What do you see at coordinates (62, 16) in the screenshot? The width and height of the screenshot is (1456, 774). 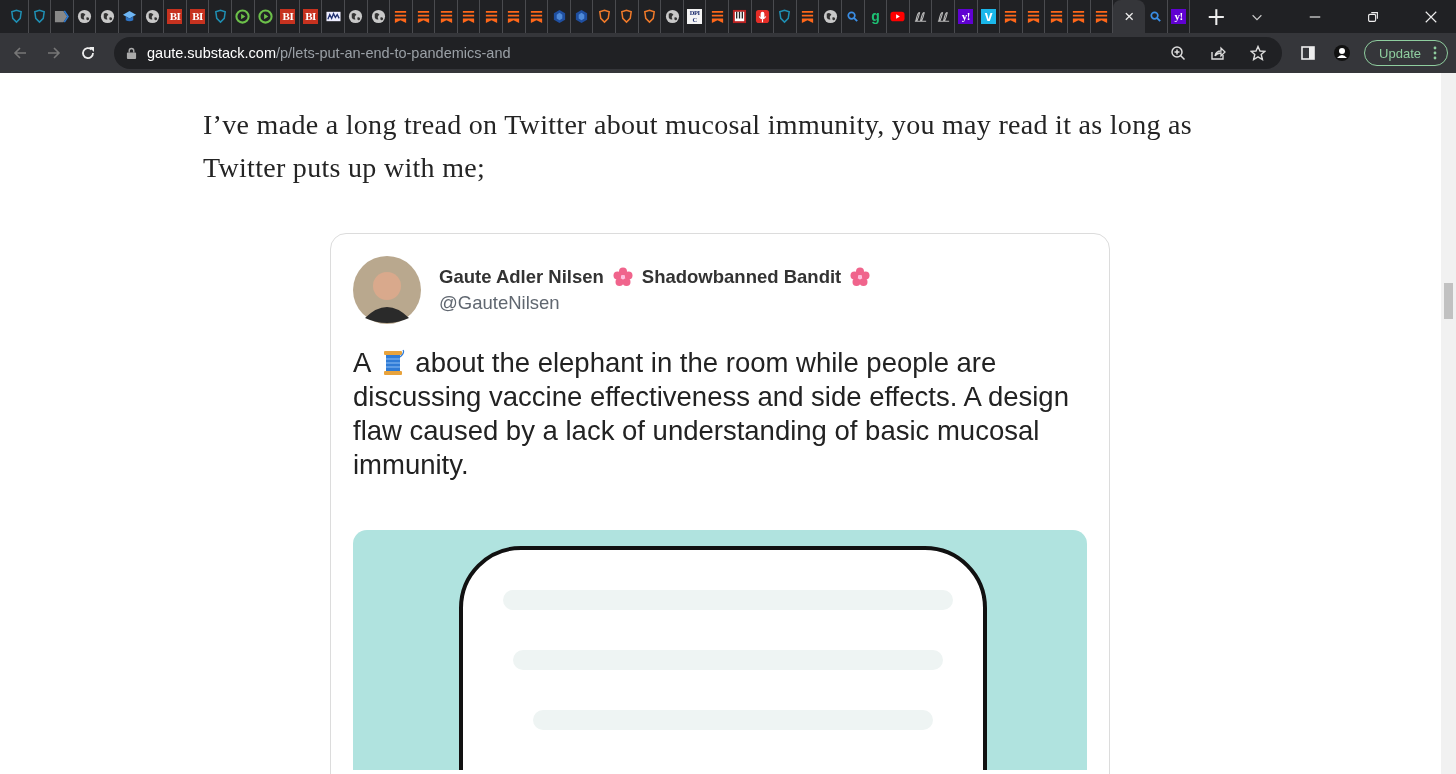 I see `tag-icon` at bounding box center [62, 16].